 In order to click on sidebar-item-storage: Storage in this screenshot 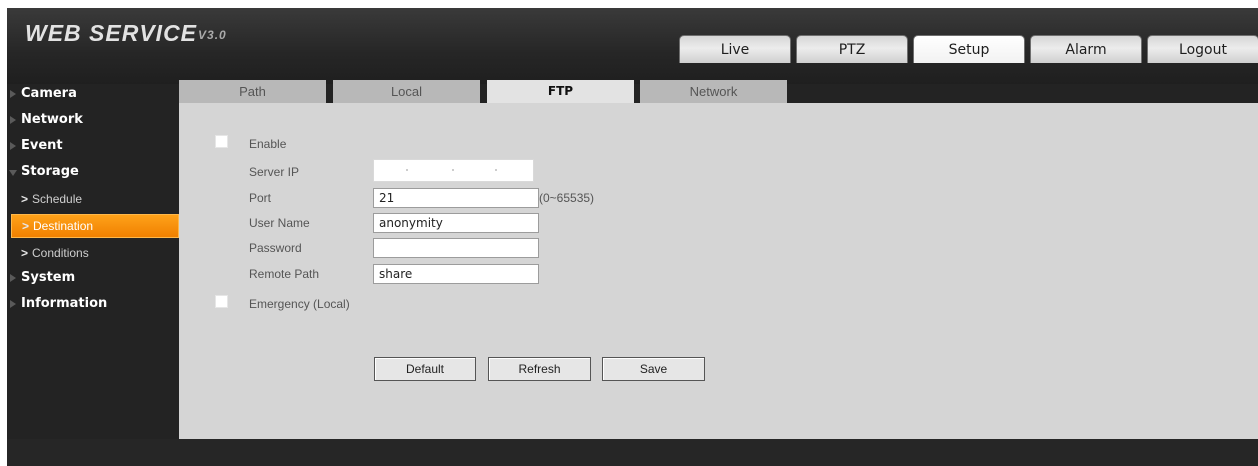, I will do `click(93, 172)`.